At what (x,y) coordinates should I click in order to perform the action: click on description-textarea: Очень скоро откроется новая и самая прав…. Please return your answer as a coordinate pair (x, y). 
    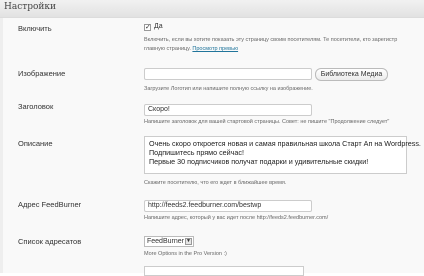
    Looking at the image, I should click on (282, 155).